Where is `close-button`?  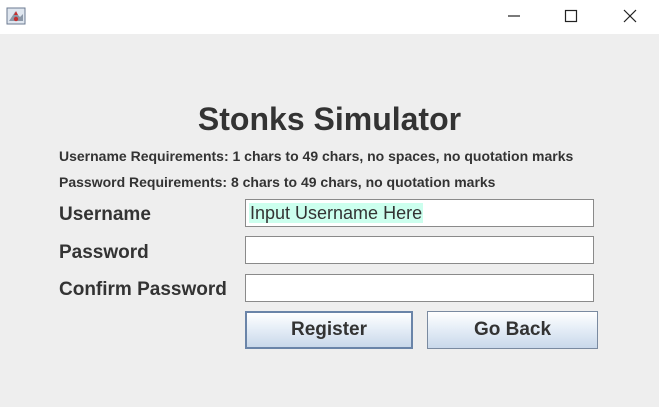
close-button is located at coordinates (630, 16).